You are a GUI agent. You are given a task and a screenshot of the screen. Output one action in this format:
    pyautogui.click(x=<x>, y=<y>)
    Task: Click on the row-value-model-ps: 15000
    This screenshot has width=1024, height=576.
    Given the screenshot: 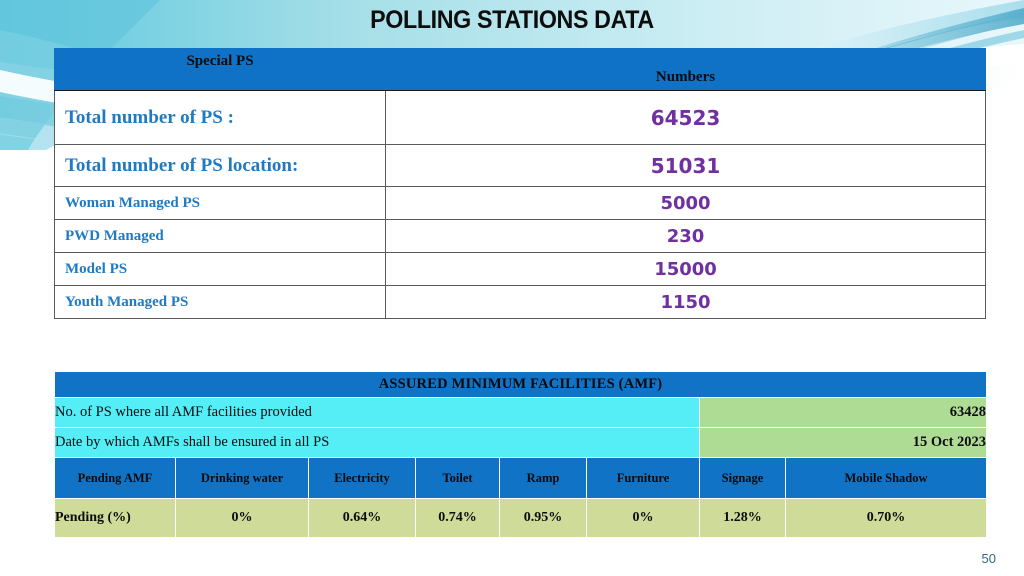 What is the action you would take?
    pyautogui.click(x=685, y=269)
    